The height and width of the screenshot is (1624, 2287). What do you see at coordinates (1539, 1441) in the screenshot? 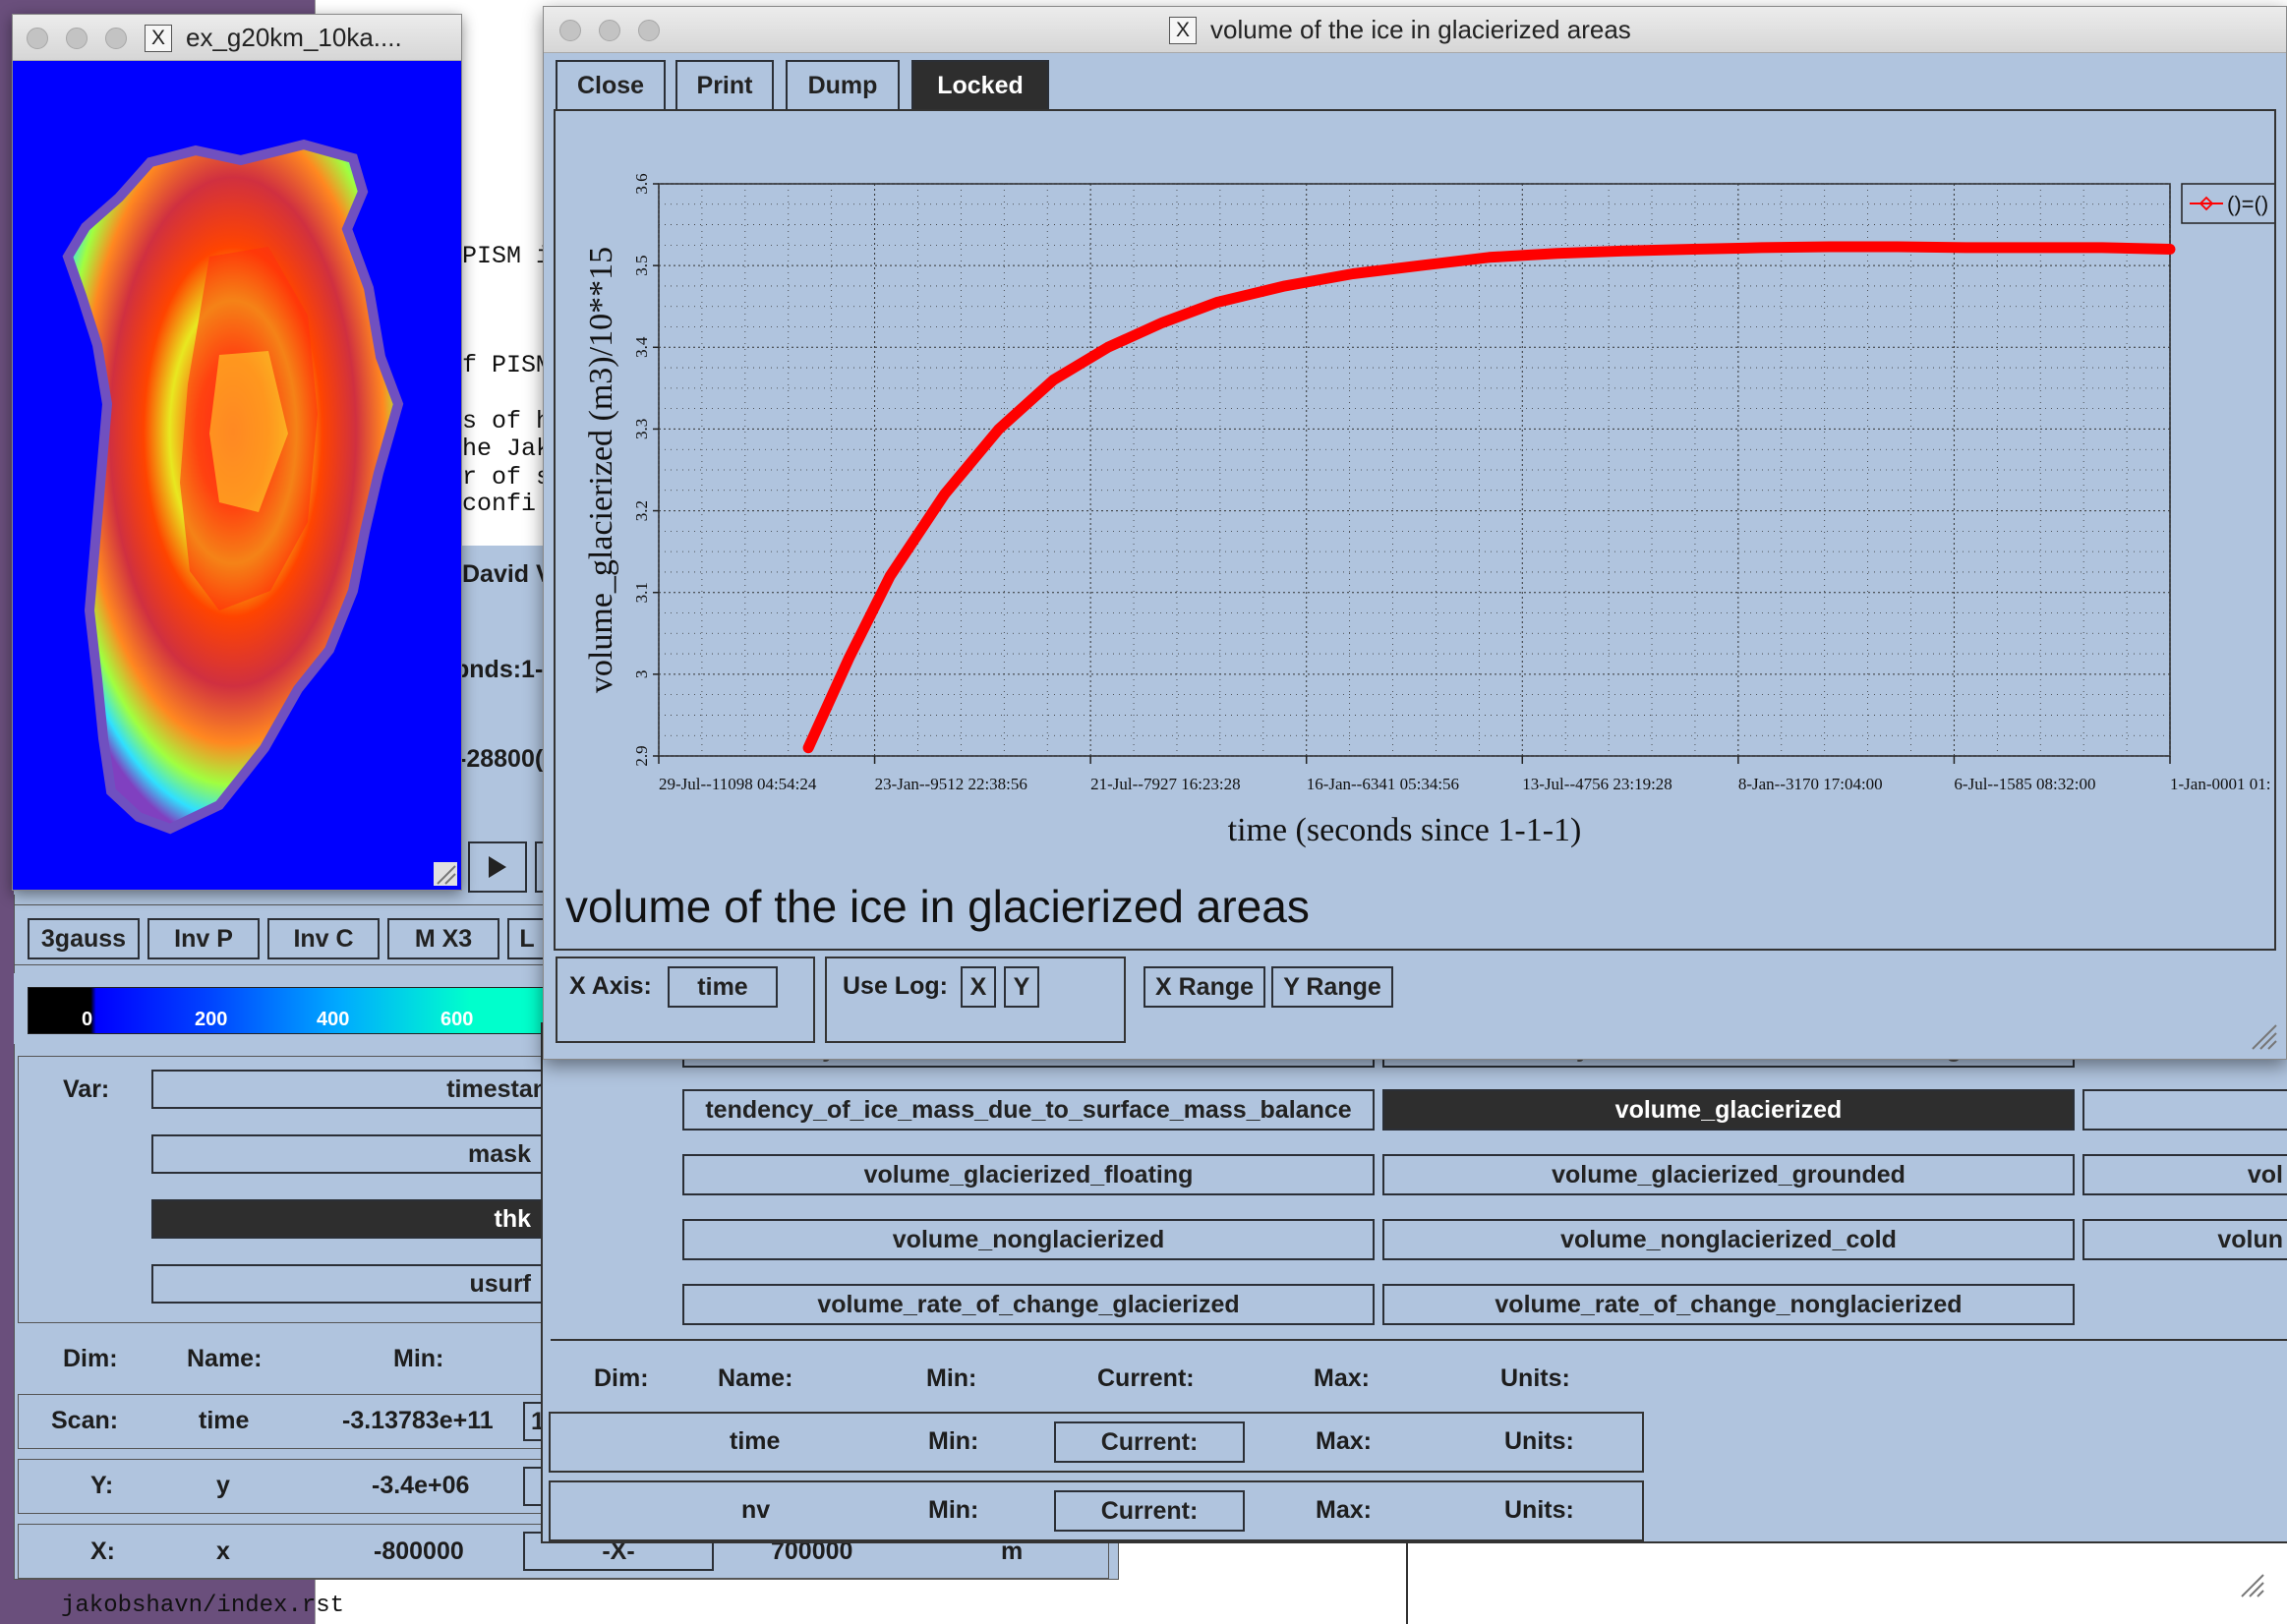
I see `ts-dim-row-units: Units:` at bounding box center [1539, 1441].